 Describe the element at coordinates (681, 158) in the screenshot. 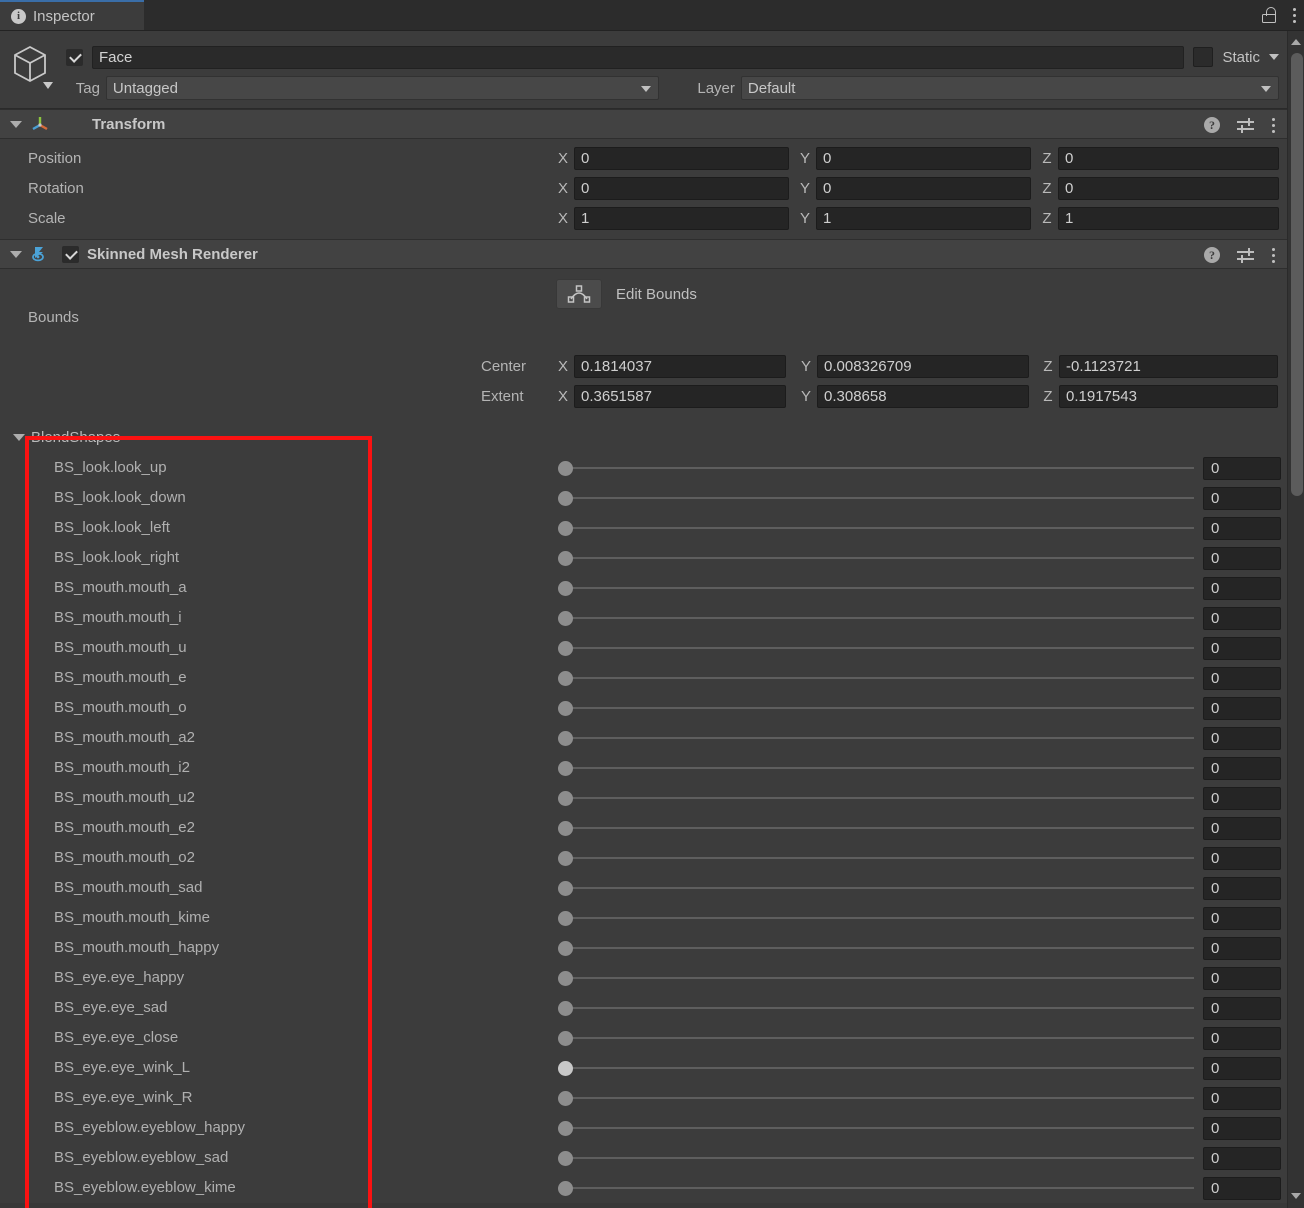

I see `position-x-field: 0` at that location.